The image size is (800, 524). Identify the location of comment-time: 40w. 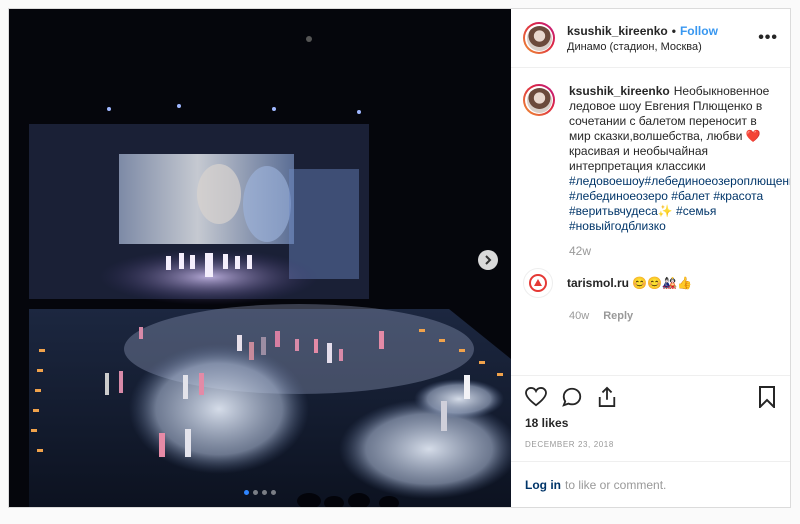
(579, 316).